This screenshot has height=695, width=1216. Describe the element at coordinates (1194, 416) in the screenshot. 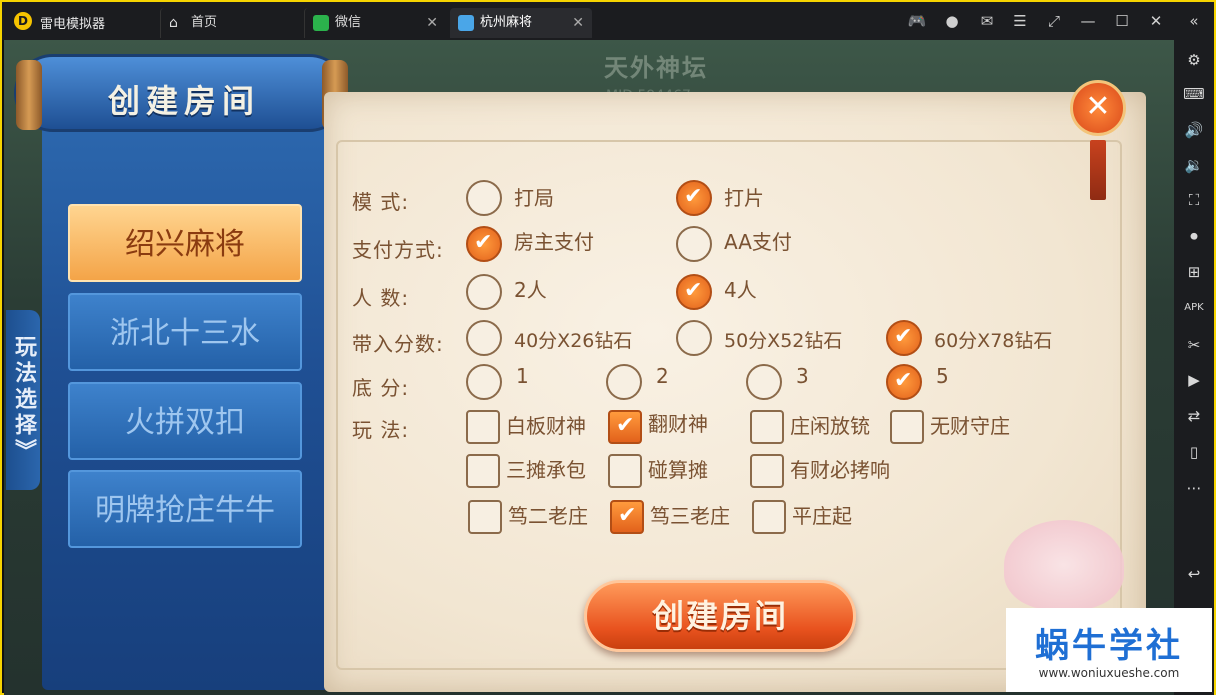

I see `sync-icon: ⇄` at that location.